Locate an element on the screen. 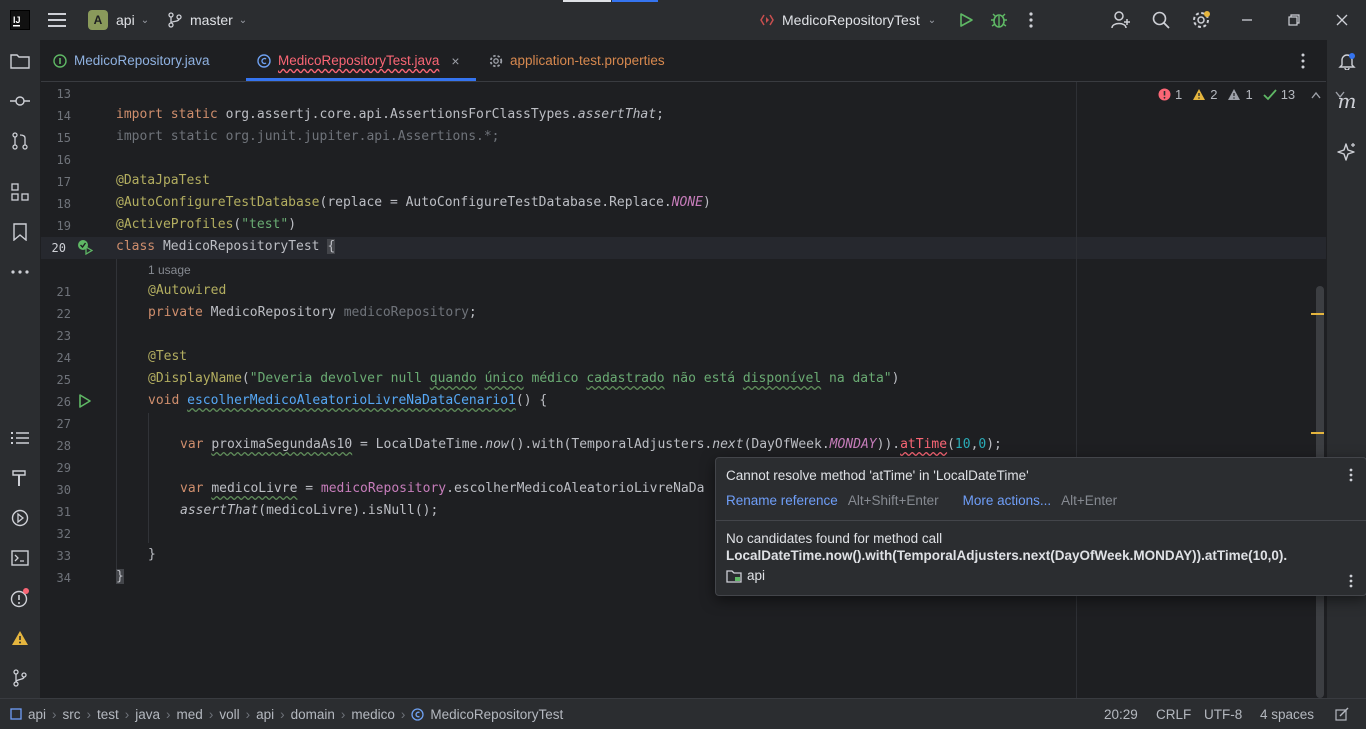  run-icon is located at coordinates (966, 20).